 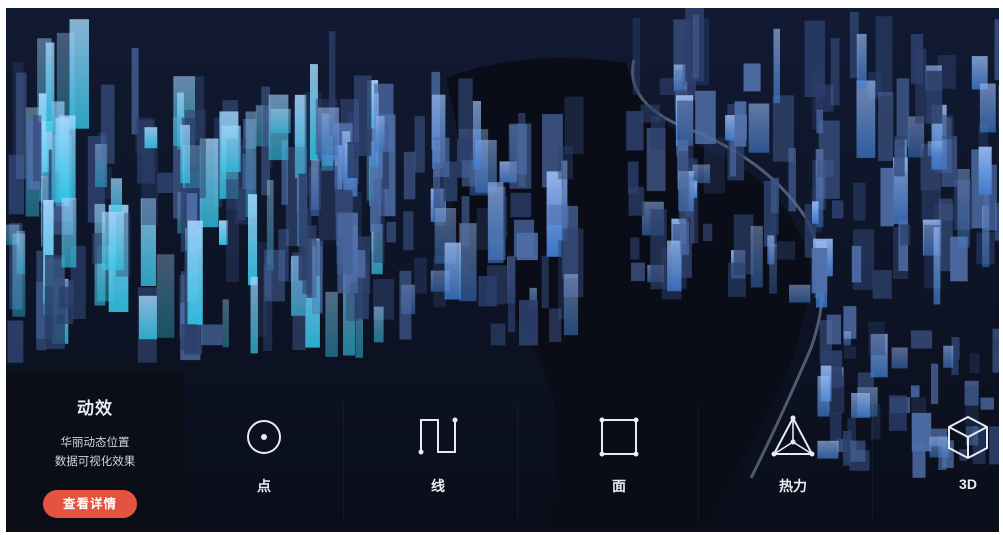 I want to click on panel-description: 华丽动态位置 数据可视化效果, so click(x=95, y=453).